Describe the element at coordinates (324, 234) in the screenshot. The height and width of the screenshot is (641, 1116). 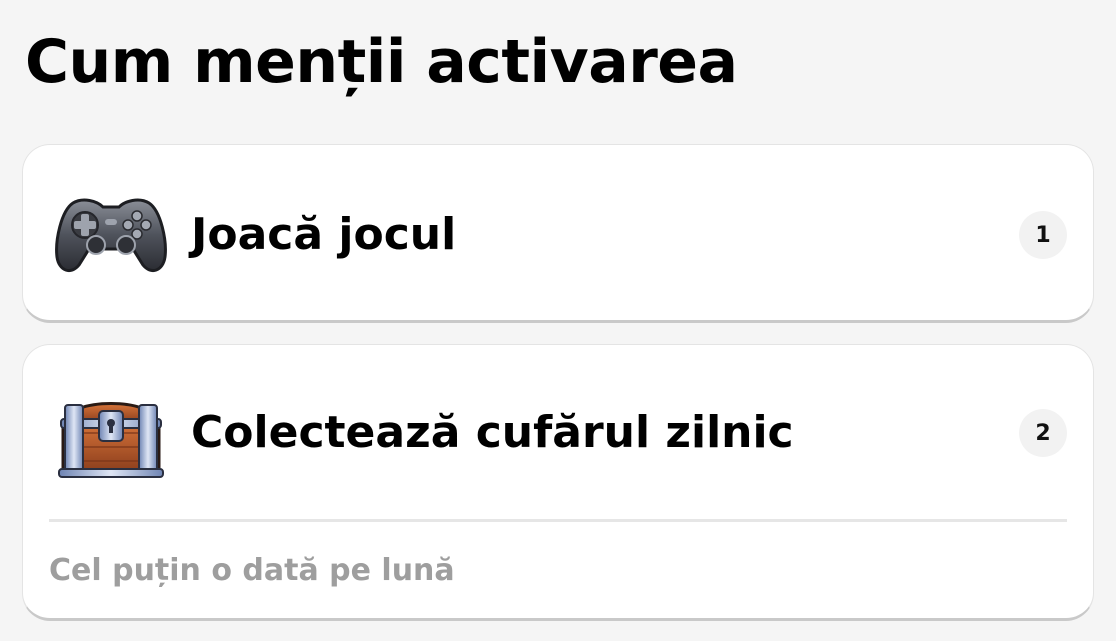
I see `step-label: Joacă jocul` at that location.